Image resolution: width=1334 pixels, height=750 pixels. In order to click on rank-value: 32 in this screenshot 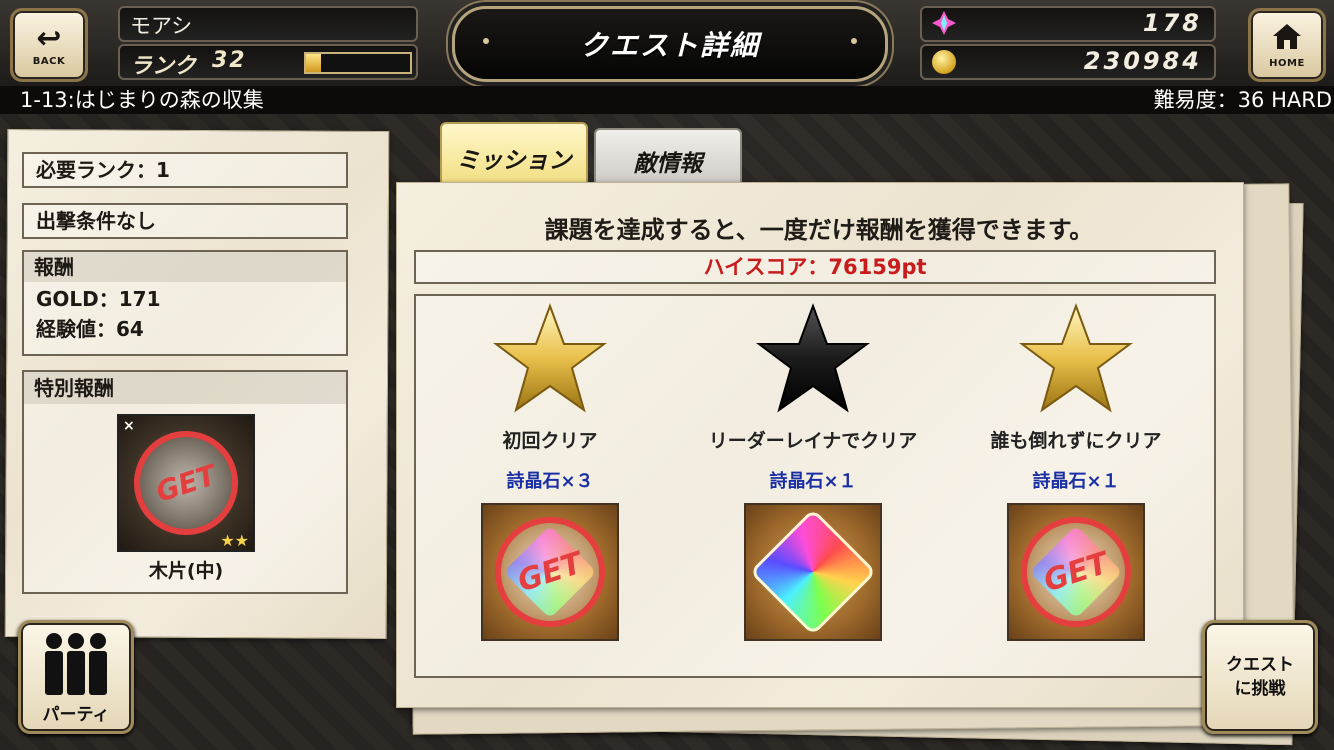, I will do `click(229, 60)`.